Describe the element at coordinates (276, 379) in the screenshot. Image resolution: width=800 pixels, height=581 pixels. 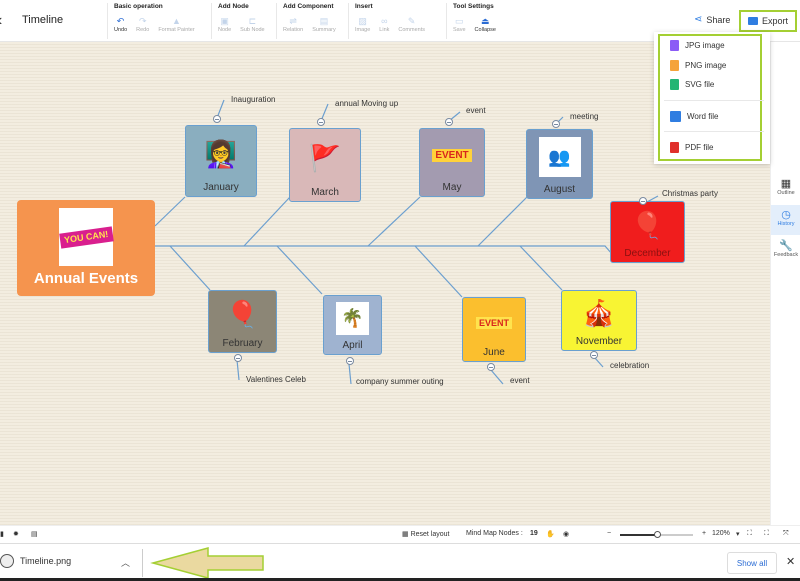
I see `note-february: Valentines Celeb` at that location.